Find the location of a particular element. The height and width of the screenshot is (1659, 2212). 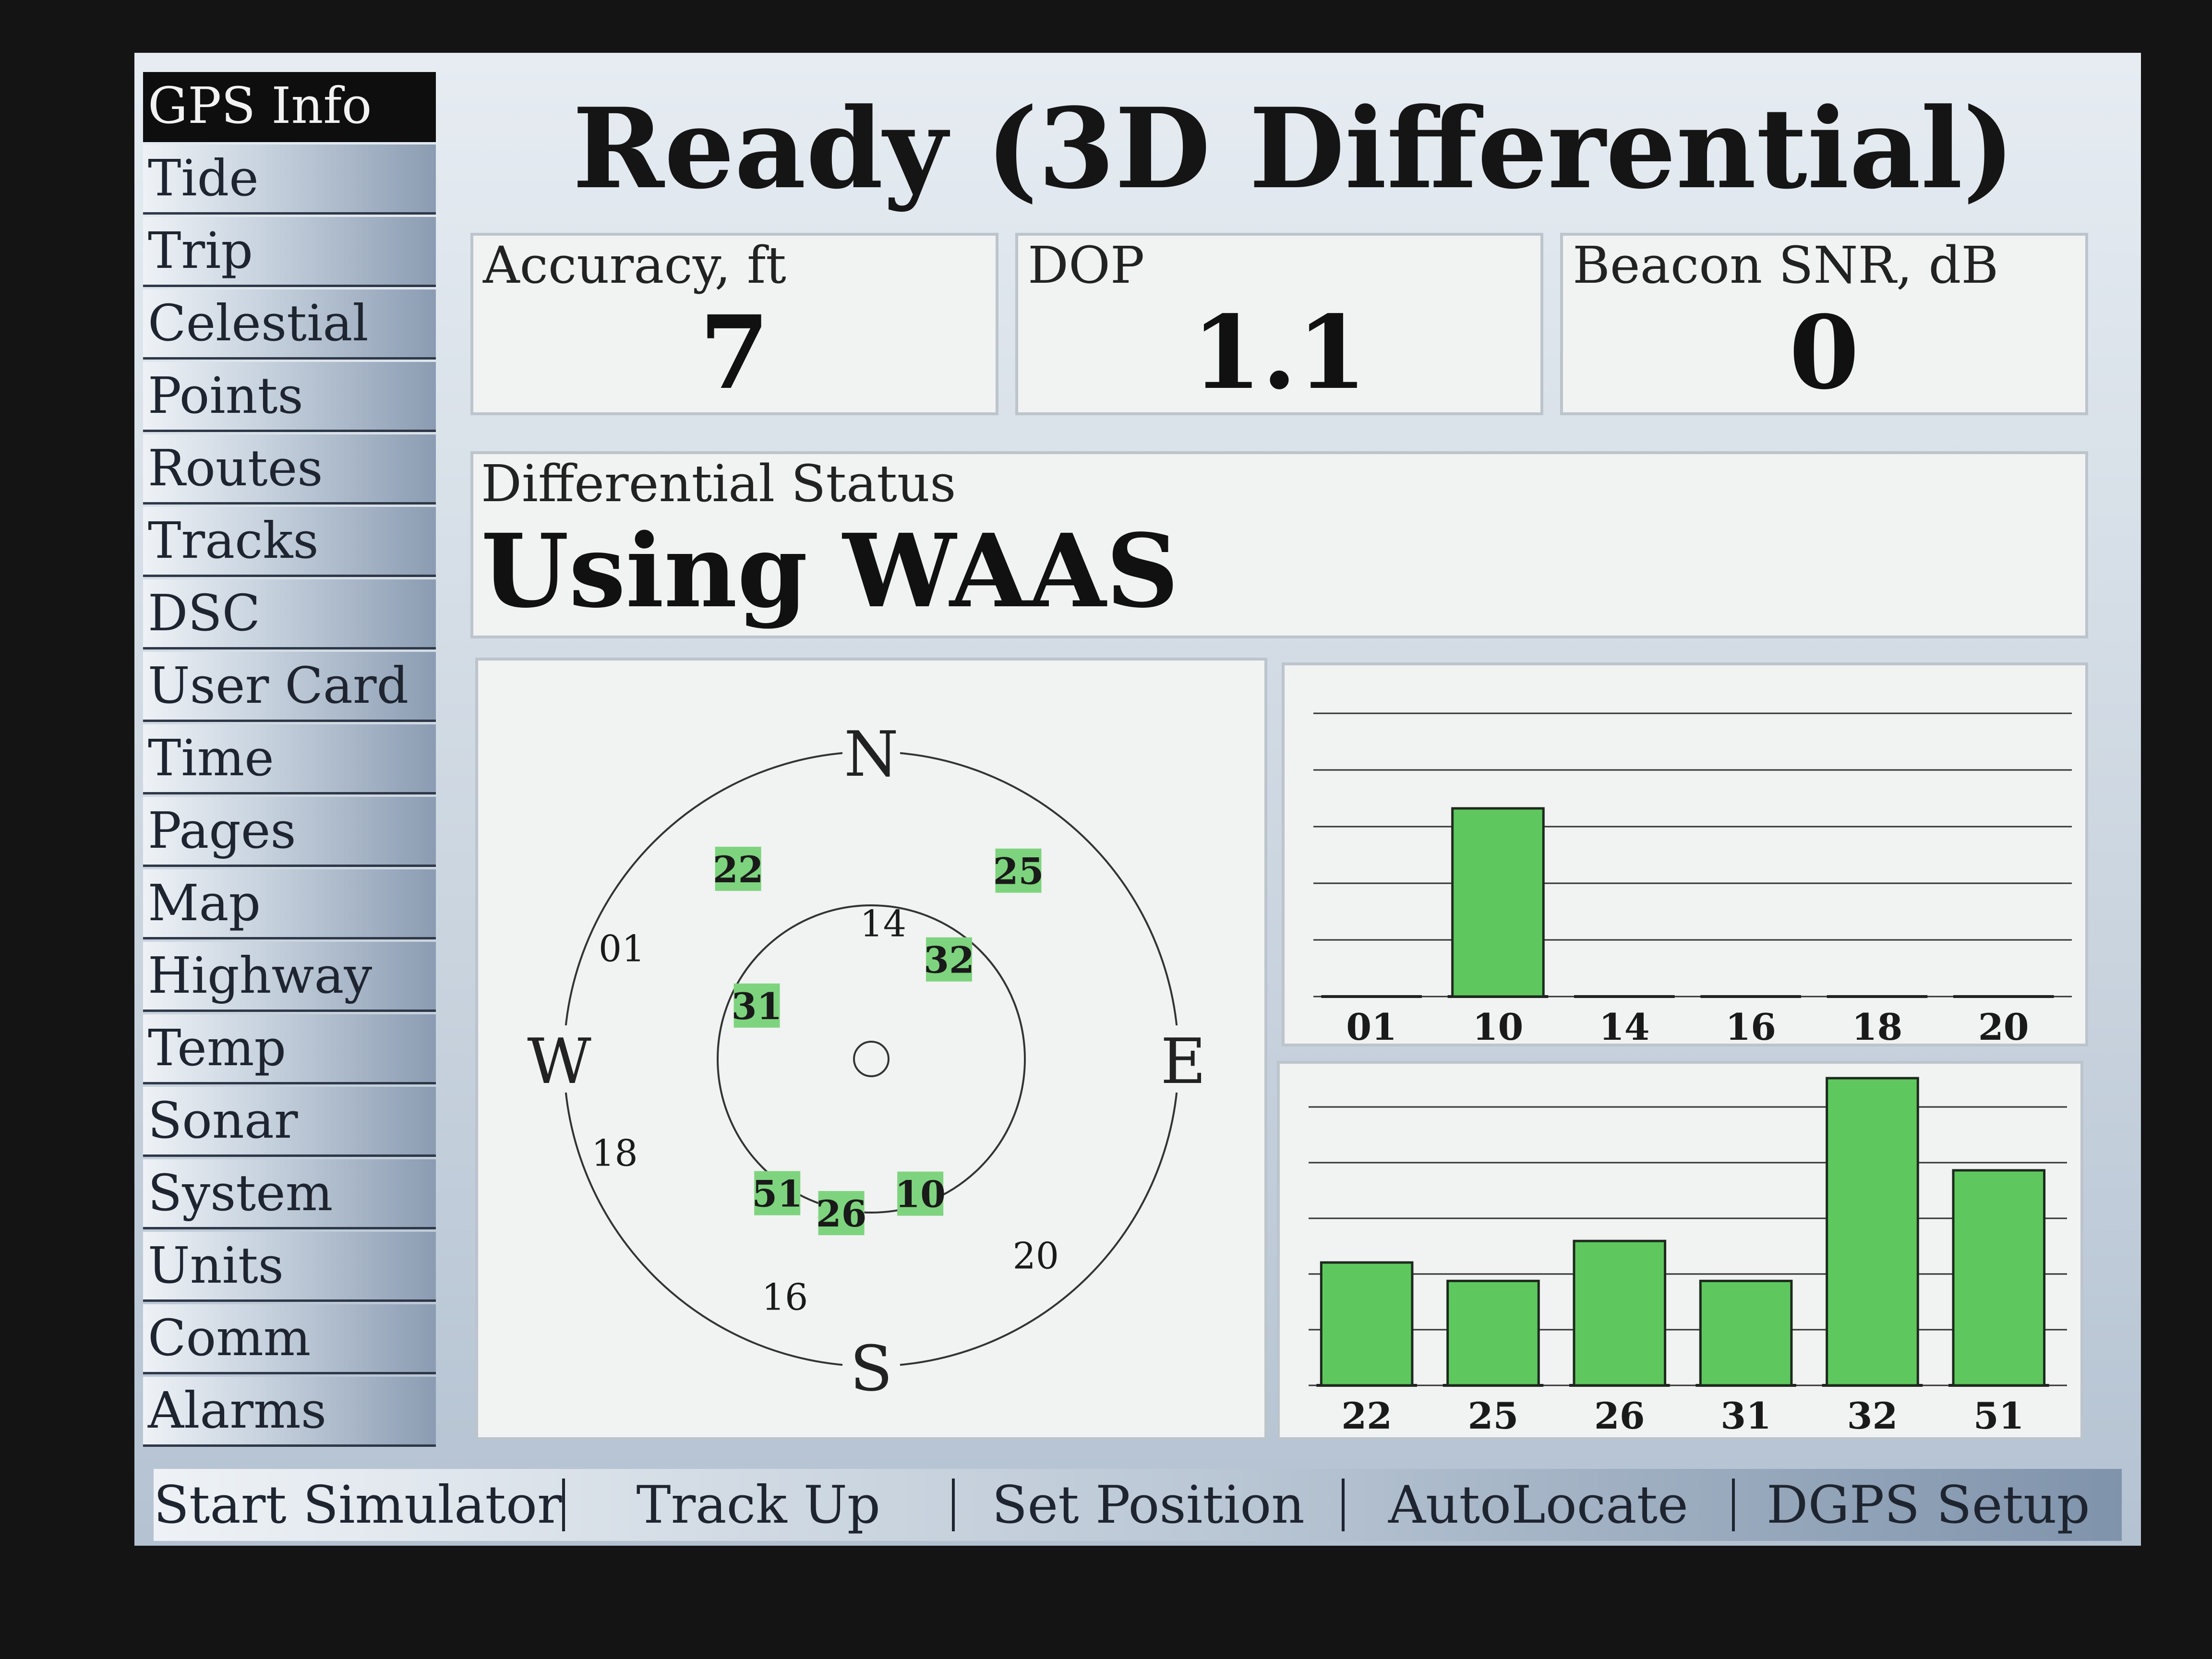

satellite-label: 10 is located at coordinates (920, 1194).